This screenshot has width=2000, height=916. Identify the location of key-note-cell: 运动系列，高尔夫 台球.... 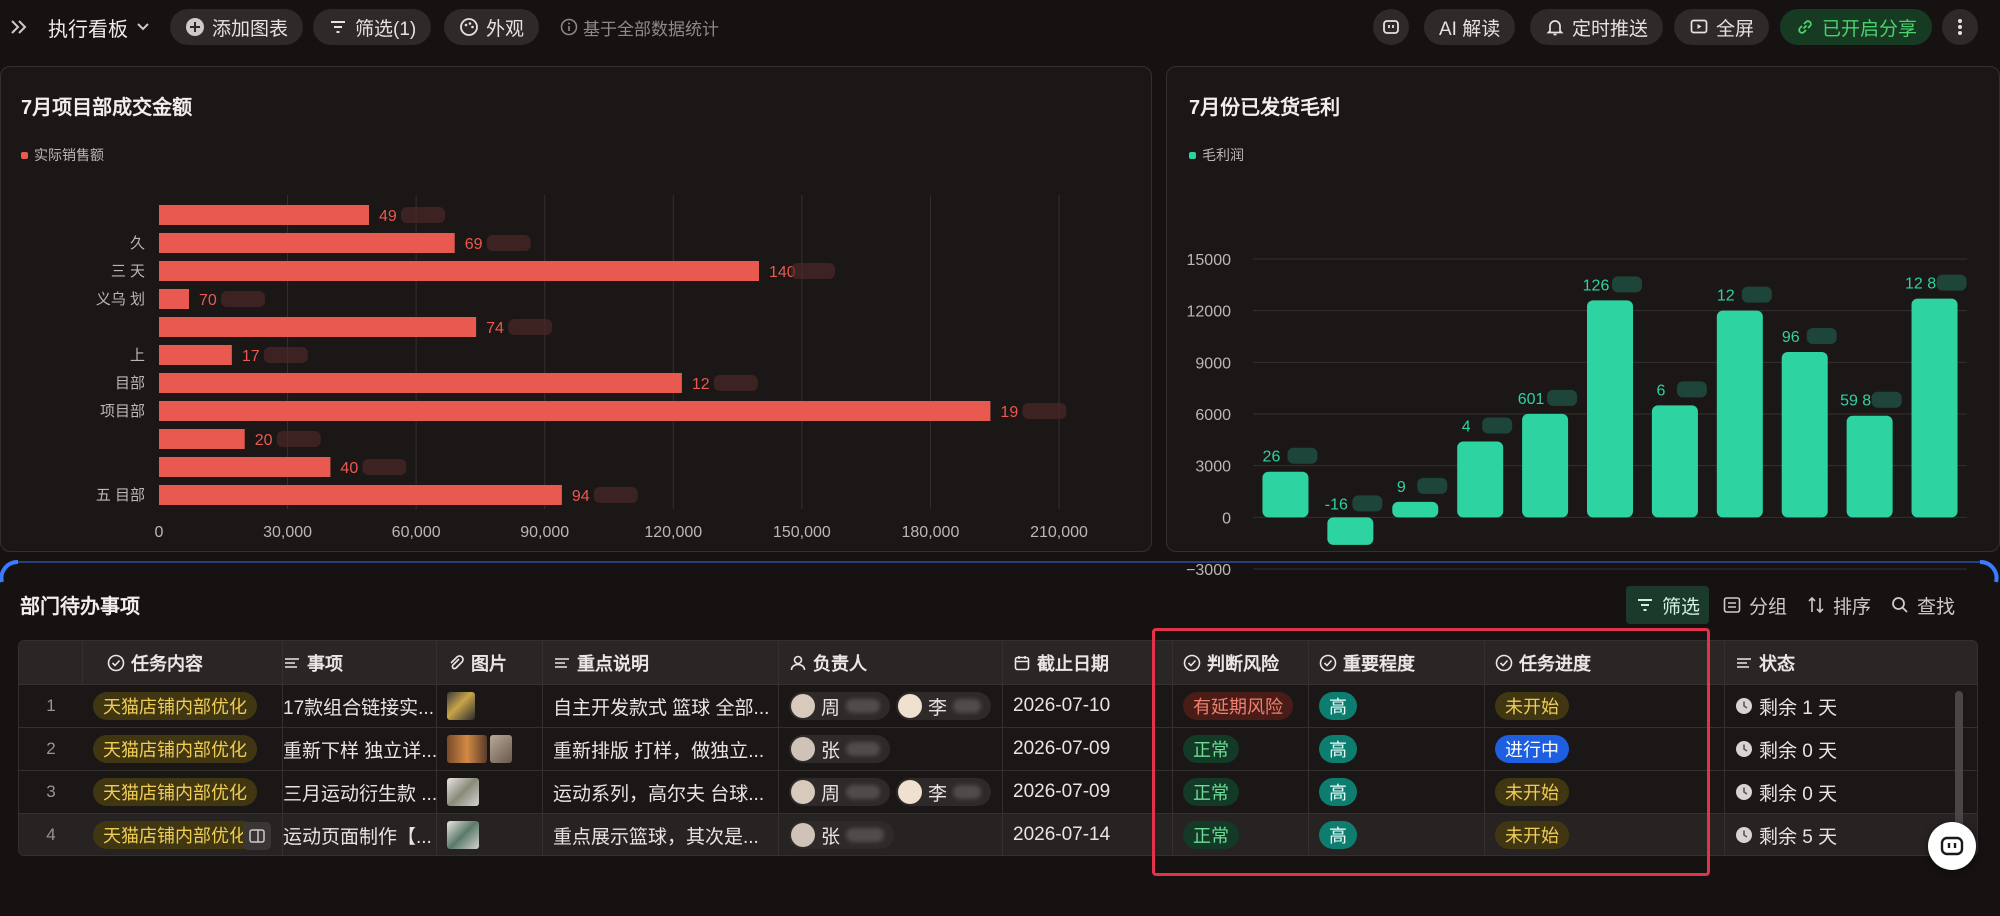
(661, 792).